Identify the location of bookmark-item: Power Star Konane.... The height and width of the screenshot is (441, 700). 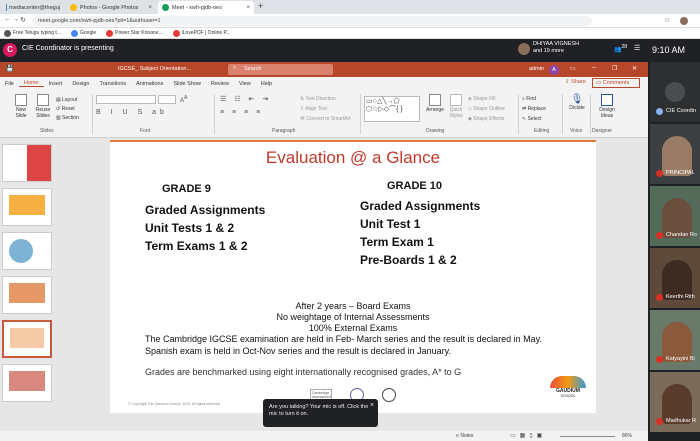
(134, 33).